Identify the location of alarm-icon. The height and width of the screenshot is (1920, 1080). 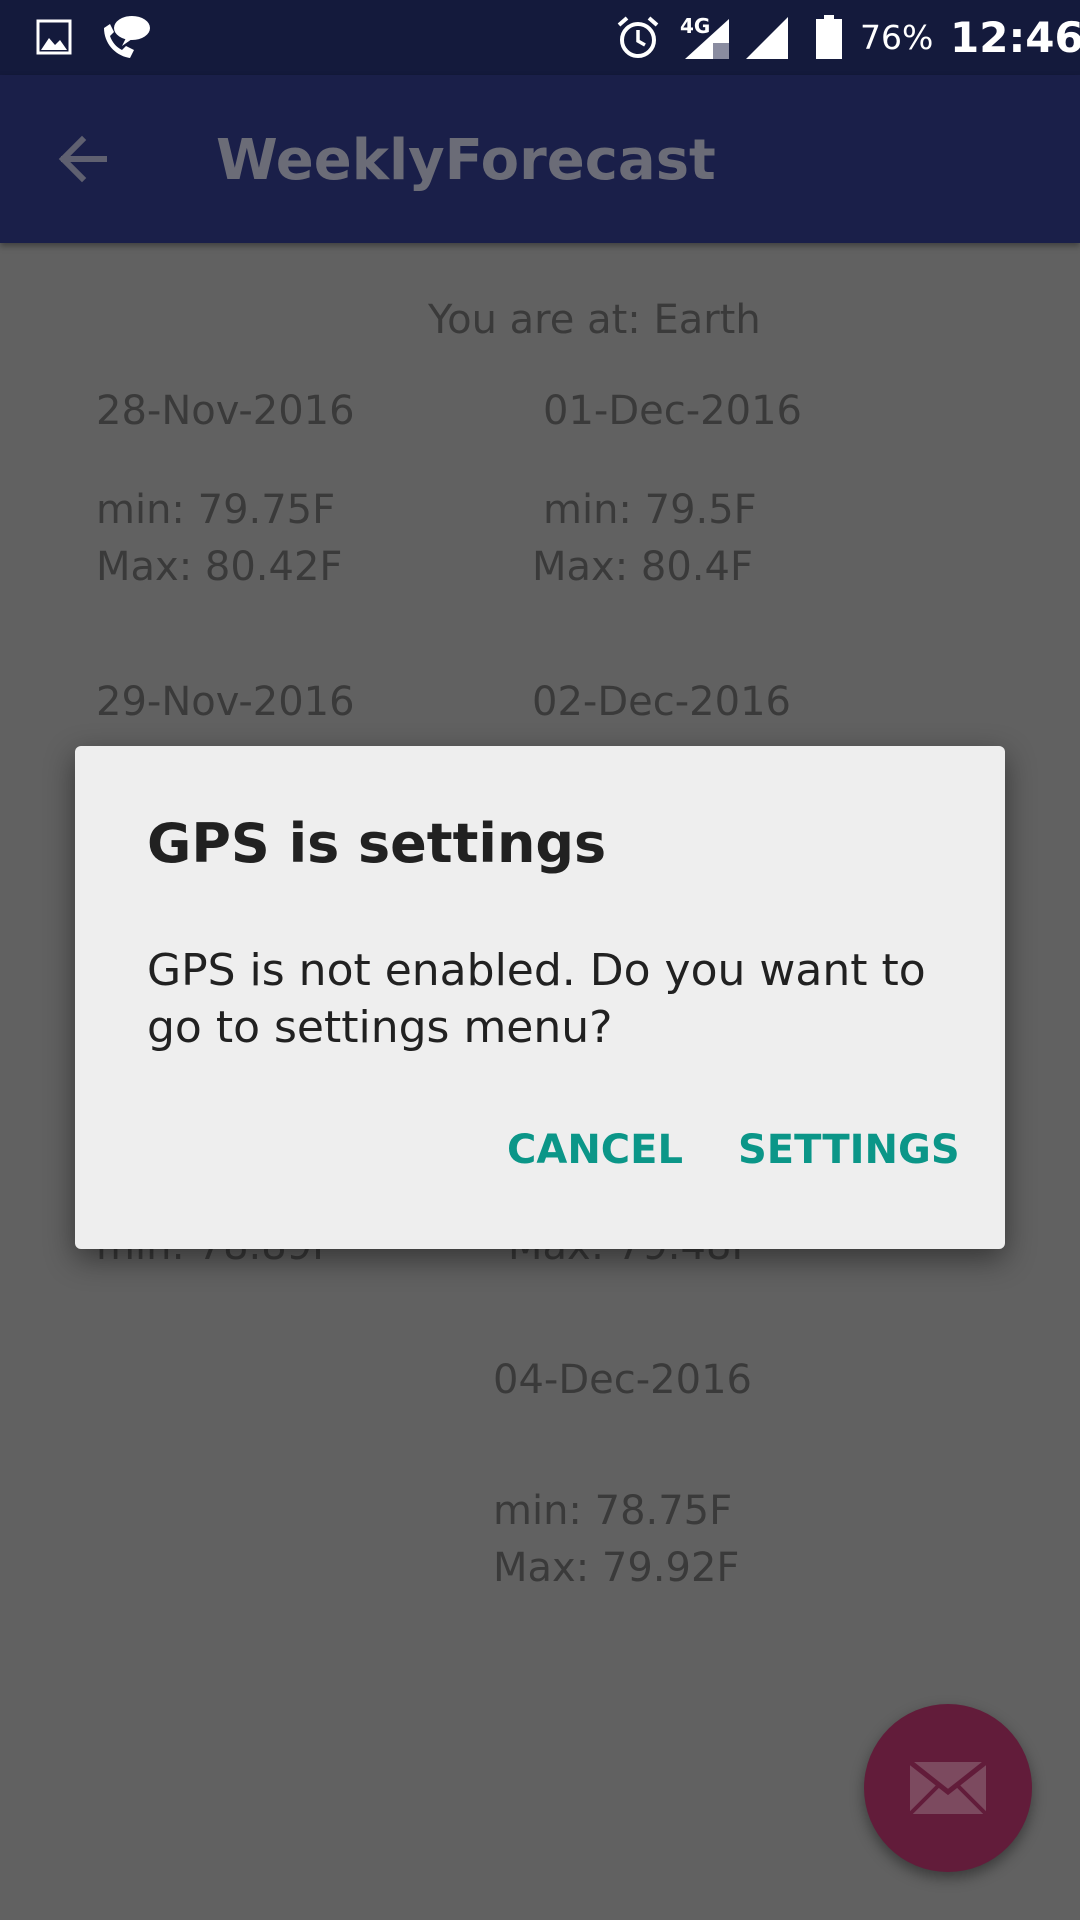
(638, 37).